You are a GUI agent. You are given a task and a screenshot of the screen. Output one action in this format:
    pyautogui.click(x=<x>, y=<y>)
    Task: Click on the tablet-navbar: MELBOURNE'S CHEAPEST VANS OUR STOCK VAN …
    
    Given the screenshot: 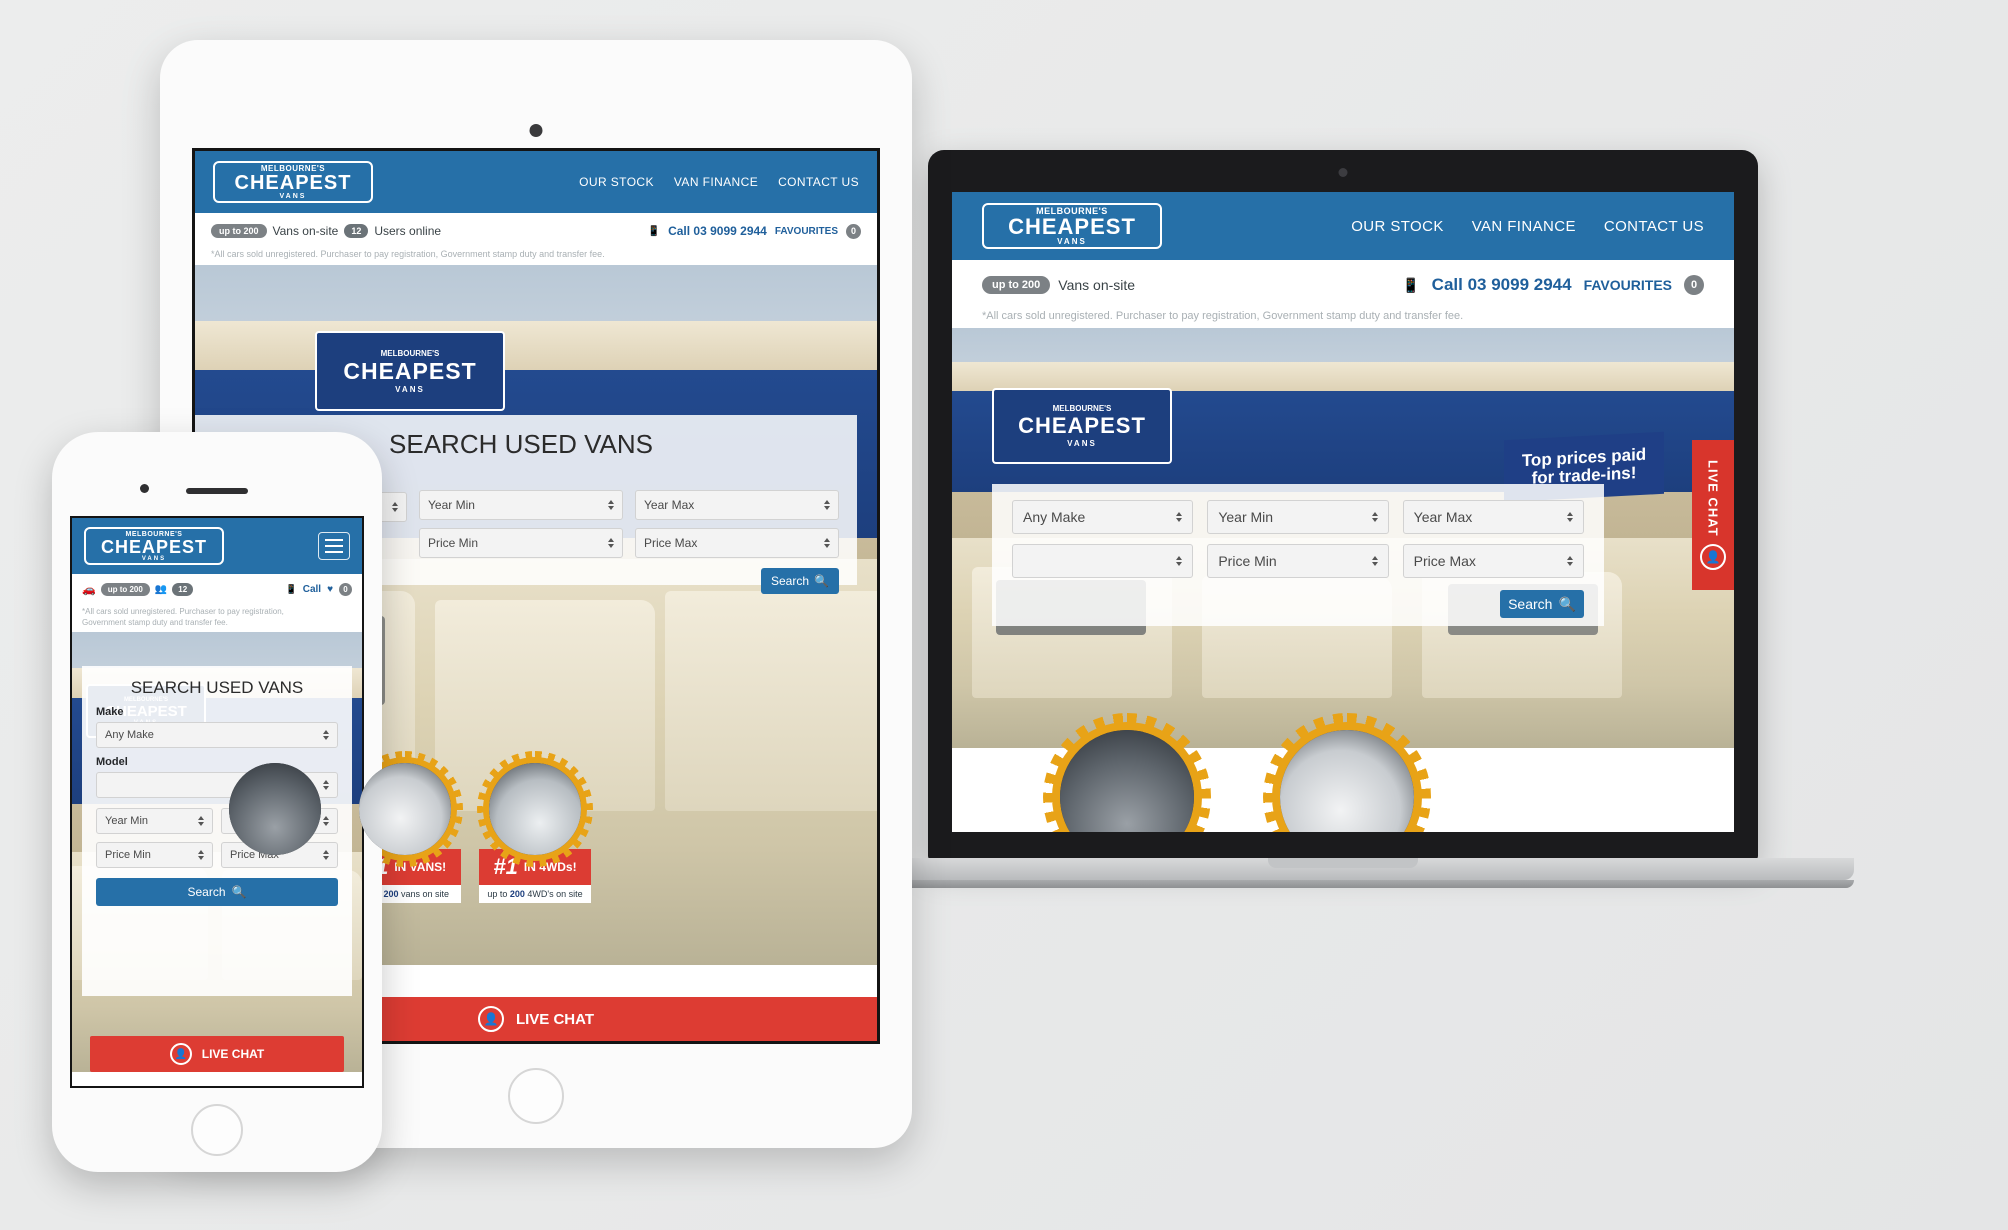 What is the action you would take?
    pyautogui.click(x=536, y=182)
    